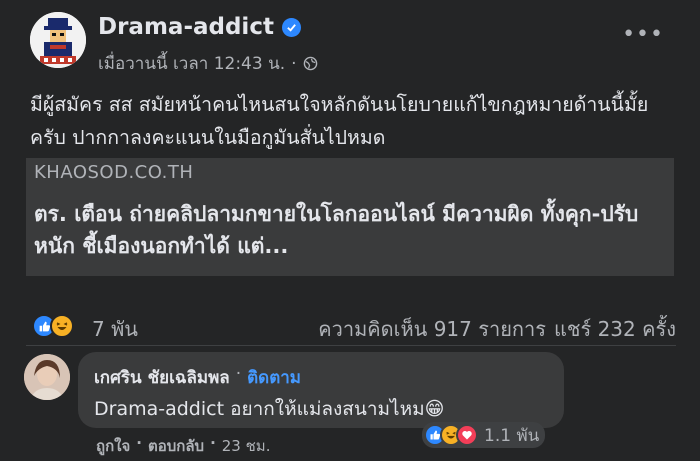  What do you see at coordinates (432, 329) in the screenshot?
I see `comments-count: ความคิดเห็น 917 รายการ` at bounding box center [432, 329].